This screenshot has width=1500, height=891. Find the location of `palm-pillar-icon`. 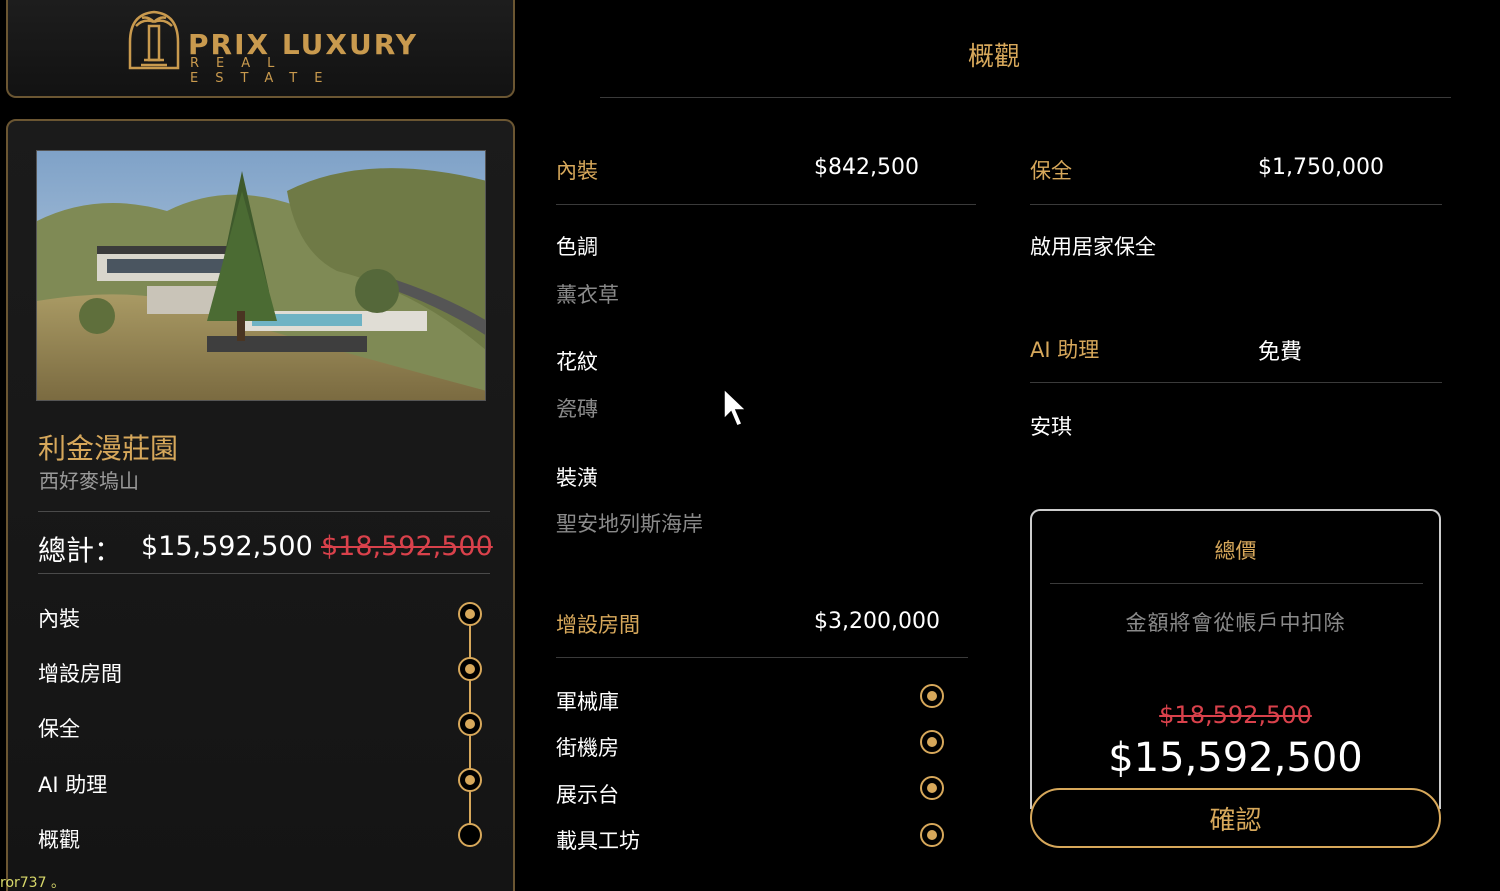

palm-pillar-icon is located at coordinates (154, 40).